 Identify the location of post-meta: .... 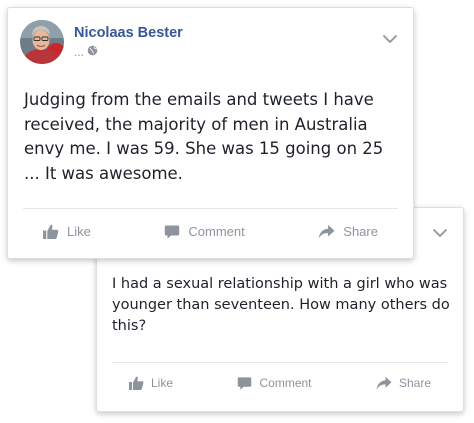
(86, 52).